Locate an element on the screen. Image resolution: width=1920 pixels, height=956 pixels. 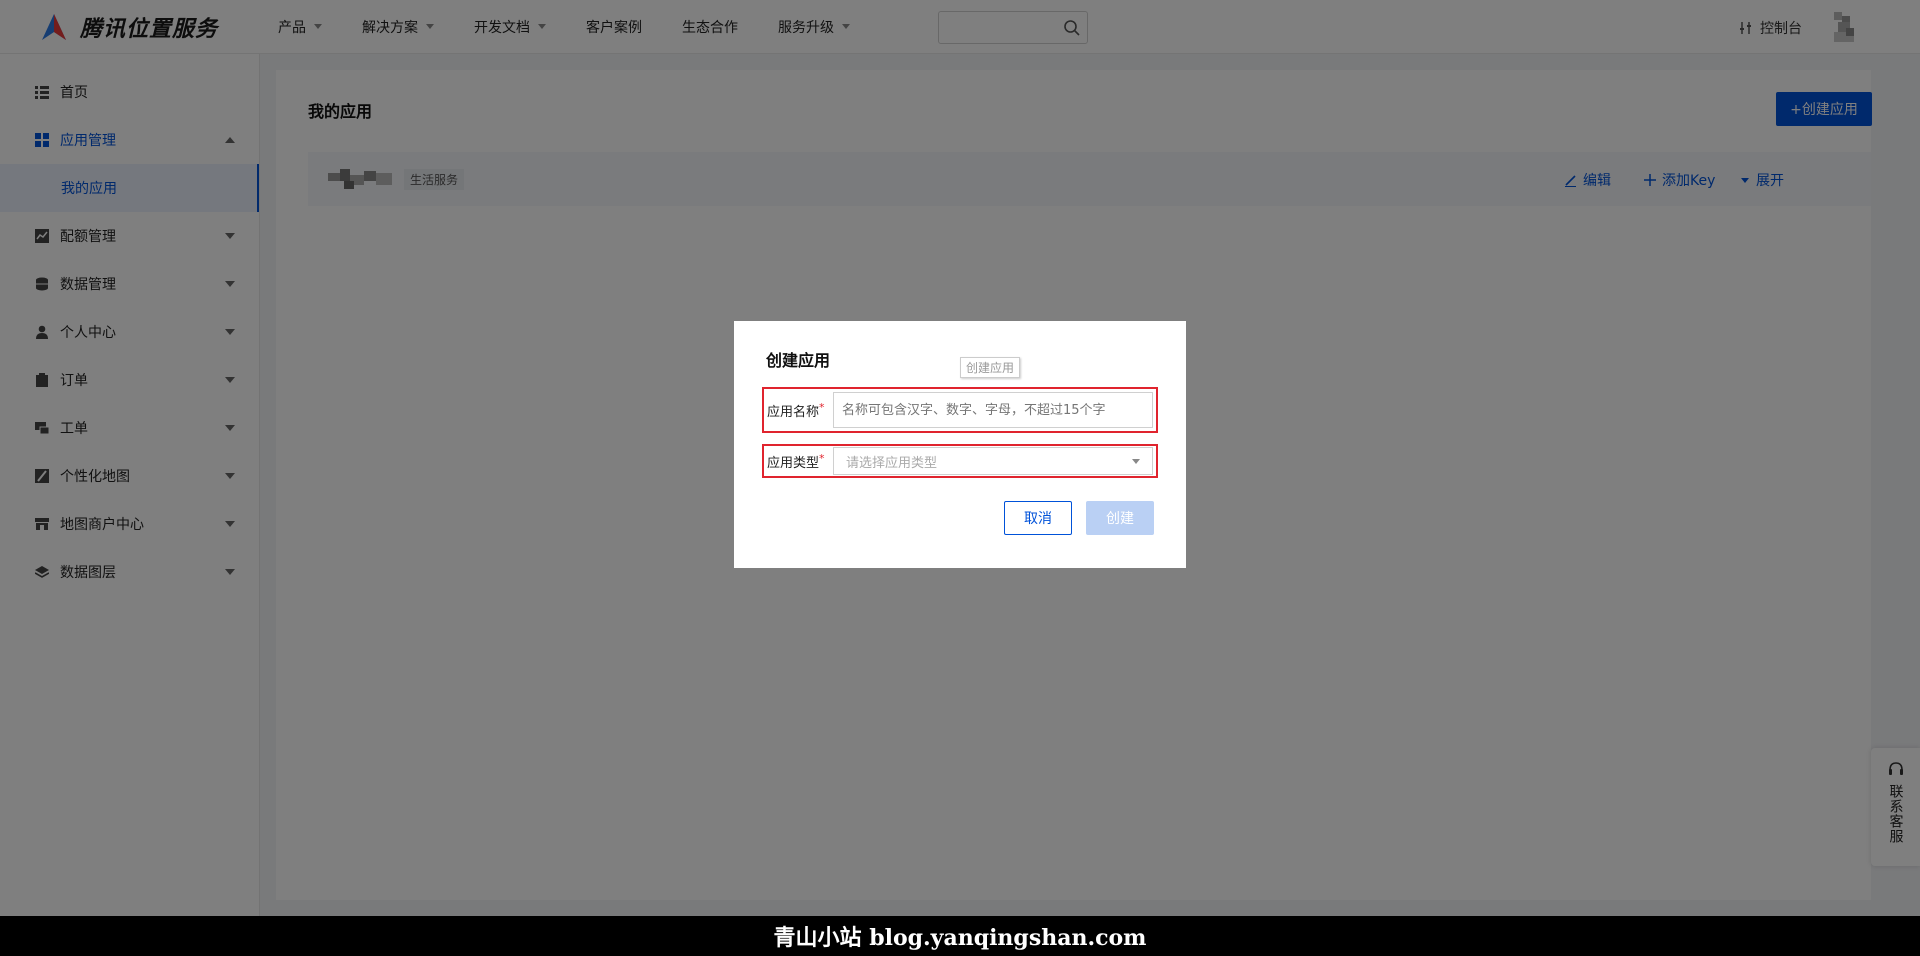
app-name-label: 应用名称* is located at coordinates (800, 410).